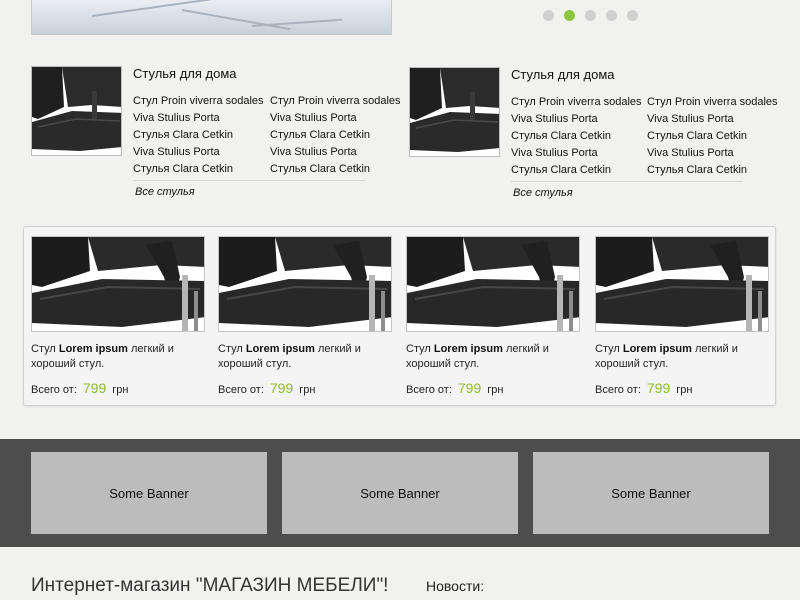  I want to click on banner-1: Some Banner, so click(149, 493).